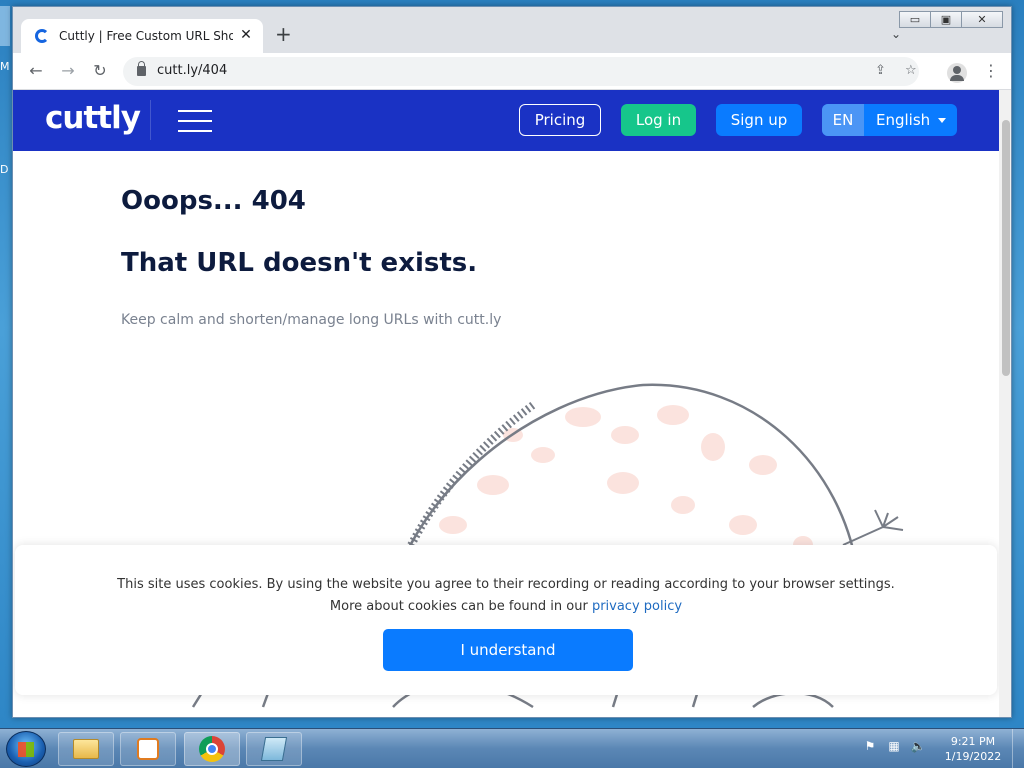 The height and width of the screenshot is (768, 1024). I want to click on pricing-button: Pricing, so click(560, 120).